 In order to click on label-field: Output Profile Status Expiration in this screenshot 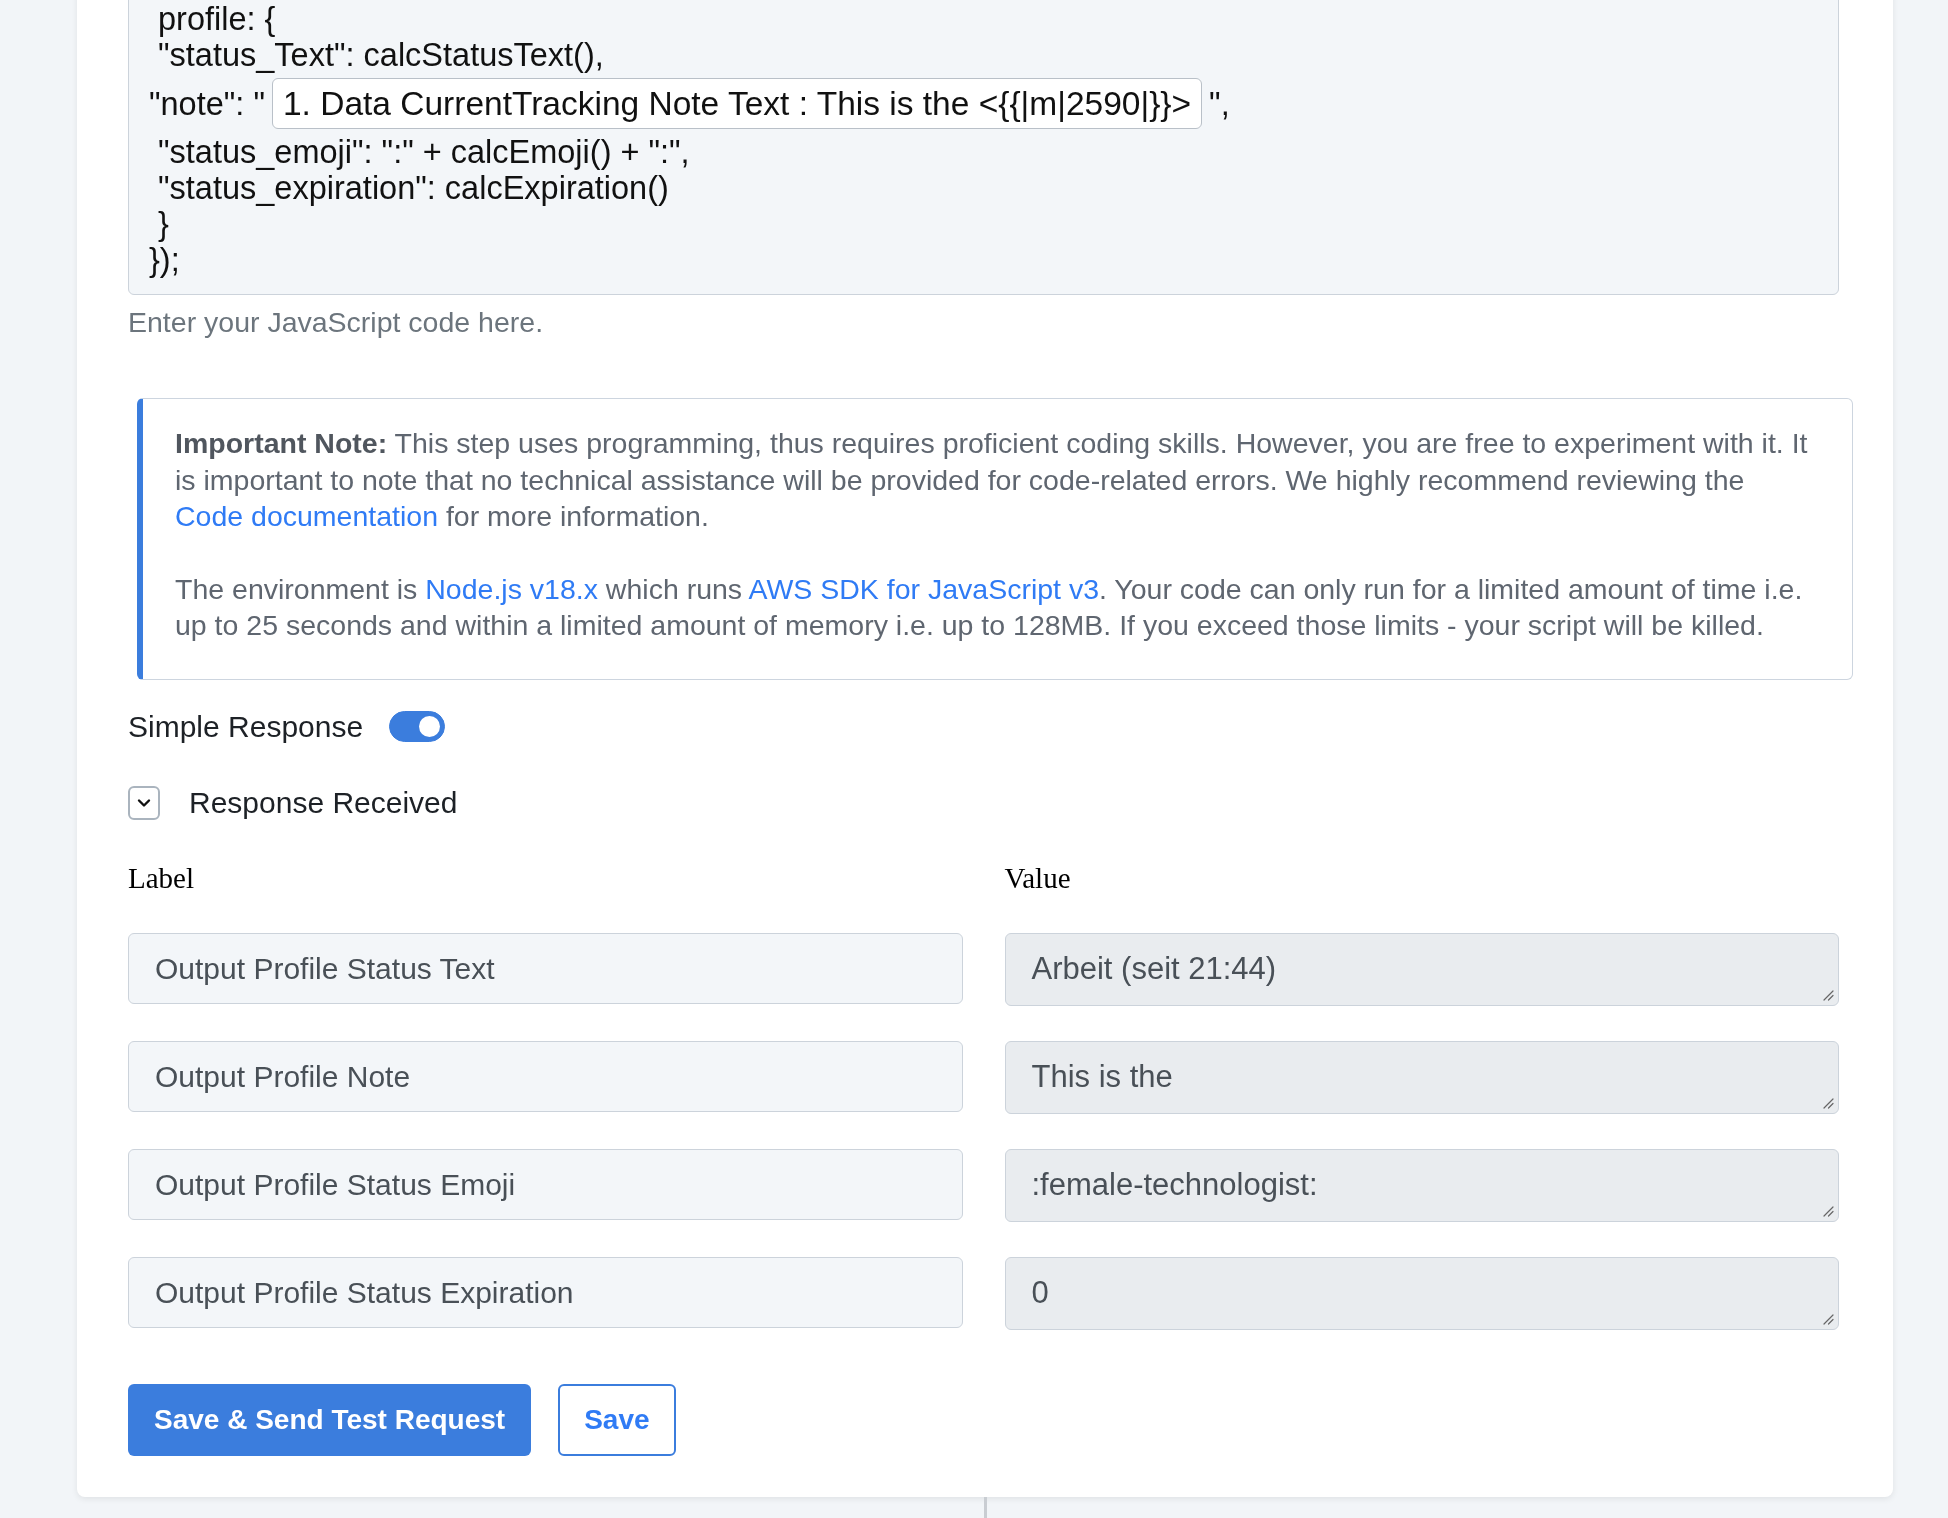, I will do `click(545, 1292)`.